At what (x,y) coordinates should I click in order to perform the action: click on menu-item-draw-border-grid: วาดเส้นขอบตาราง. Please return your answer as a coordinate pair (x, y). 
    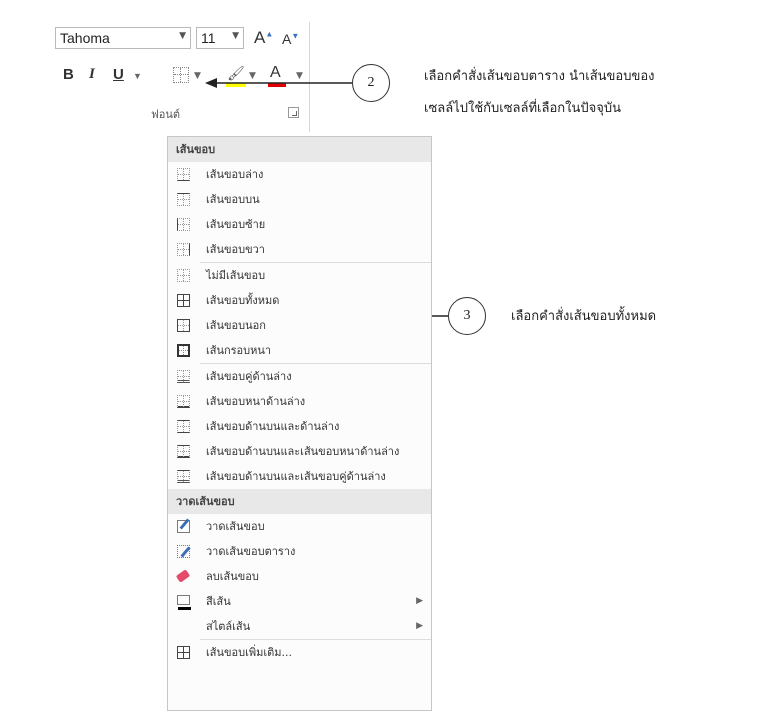
    Looking at the image, I should click on (299, 551).